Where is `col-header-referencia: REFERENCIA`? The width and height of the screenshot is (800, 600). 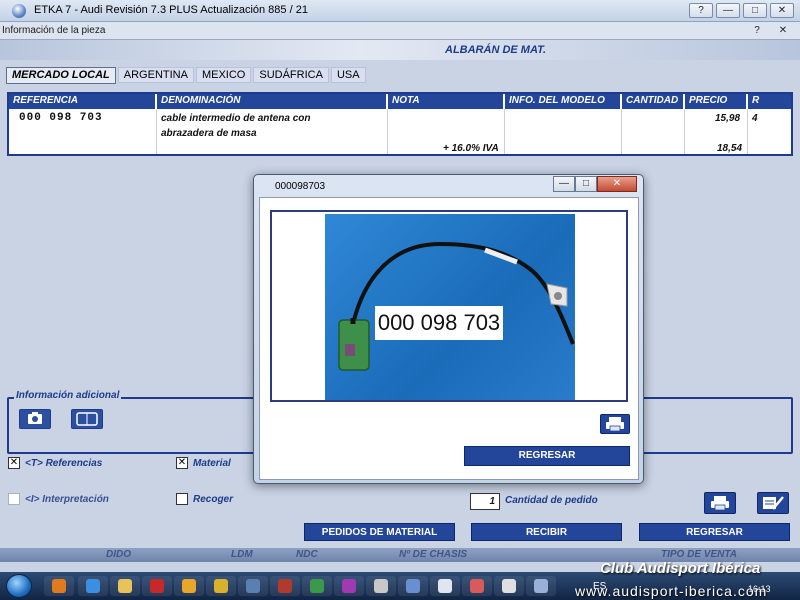 col-header-referencia: REFERENCIA is located at coordinates (83, 101).